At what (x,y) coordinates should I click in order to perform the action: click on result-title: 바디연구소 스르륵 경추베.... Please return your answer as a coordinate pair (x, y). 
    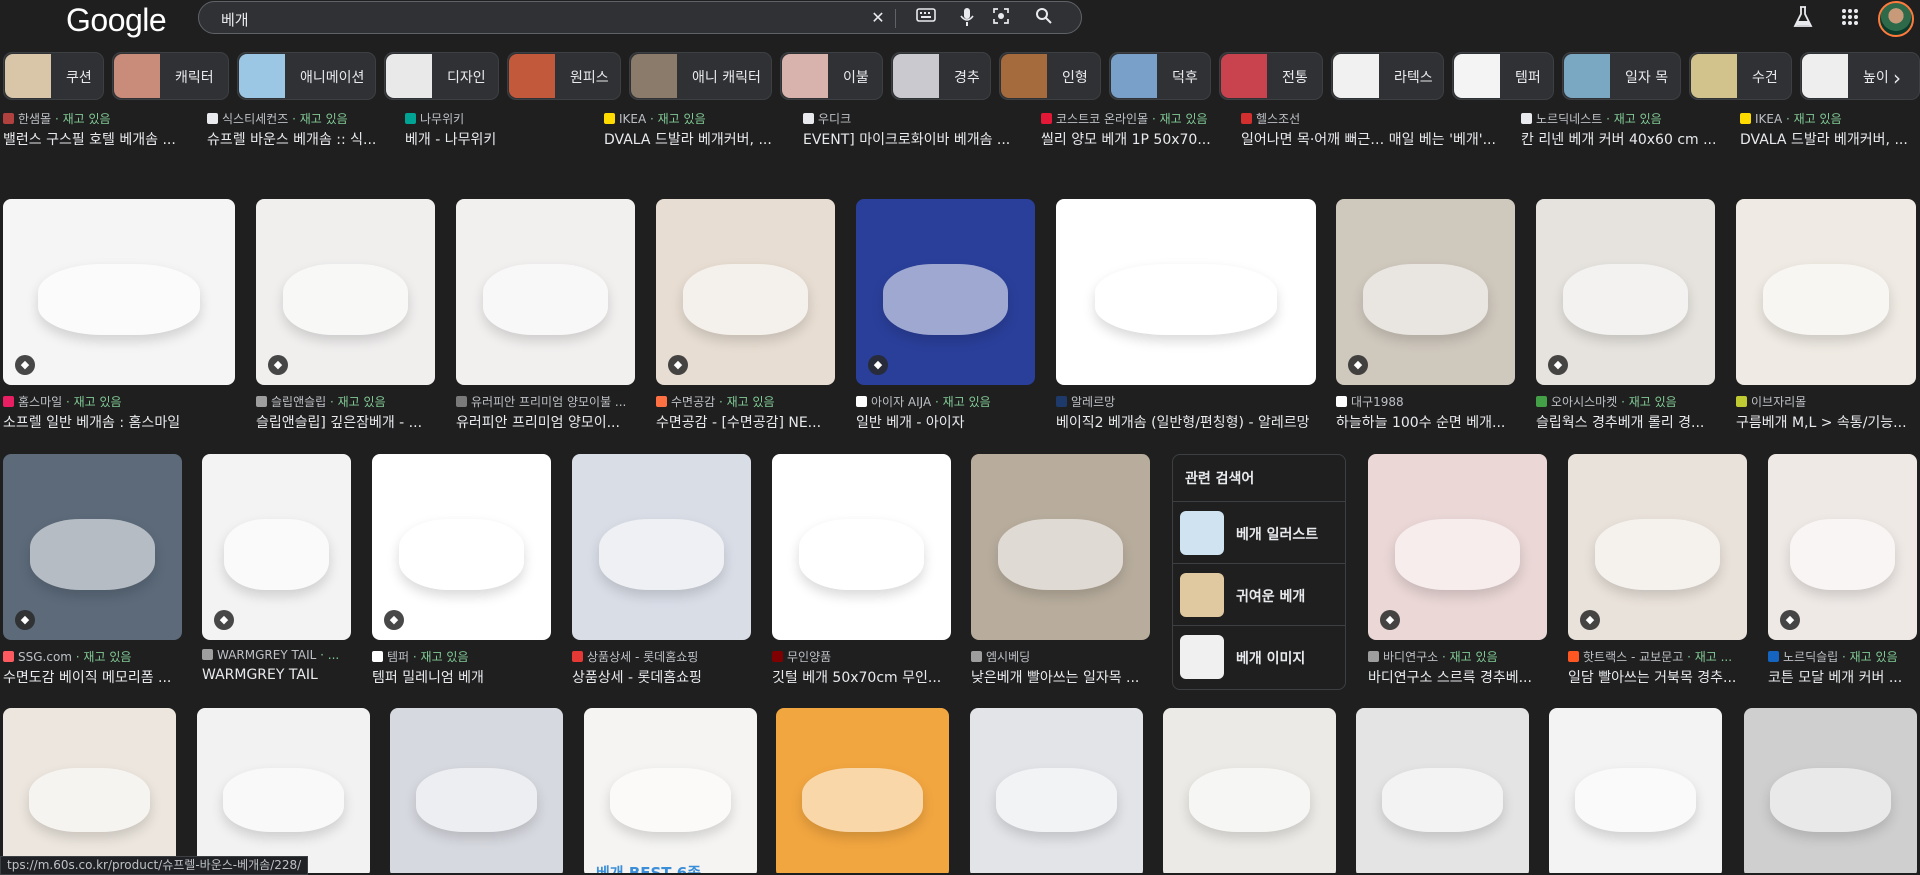
    Looking at the image, I should click on (1457, 677).